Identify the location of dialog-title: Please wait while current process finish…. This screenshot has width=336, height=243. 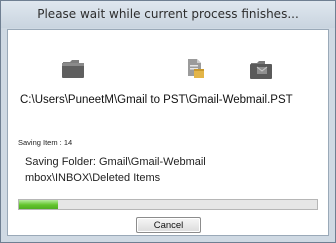
(168, 14).